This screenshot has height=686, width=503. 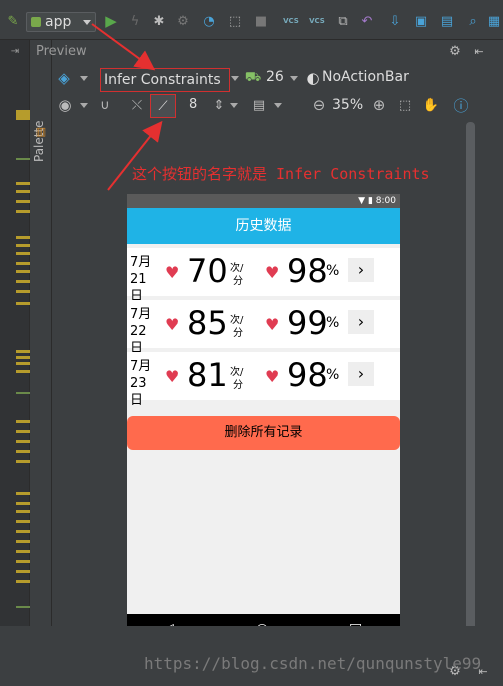 I want to click on debug-icon: ✱, so click(x=159, y=21).